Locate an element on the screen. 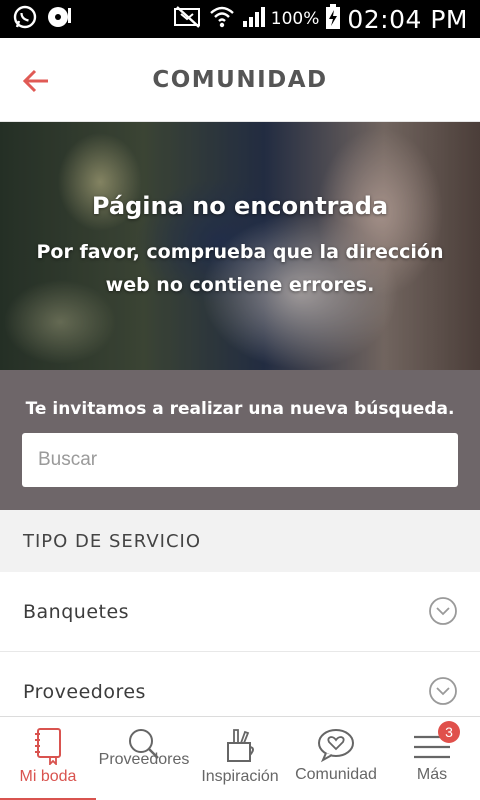 This screenshot has width=480, height=800. section-header: TIPO DE SERVICIO is located at coordinates (240, 541).